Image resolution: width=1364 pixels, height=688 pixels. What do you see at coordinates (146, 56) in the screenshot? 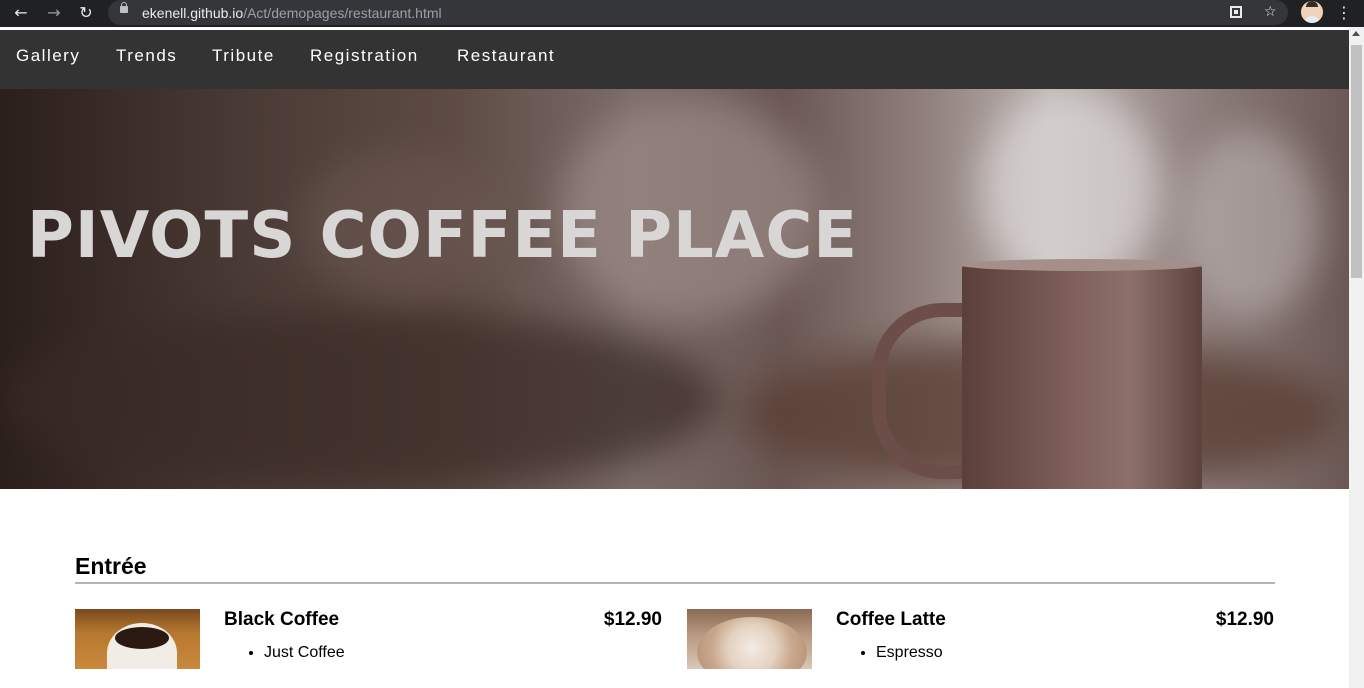
I see `nav-link-trends: Trends` at bounding box center [146, 56].